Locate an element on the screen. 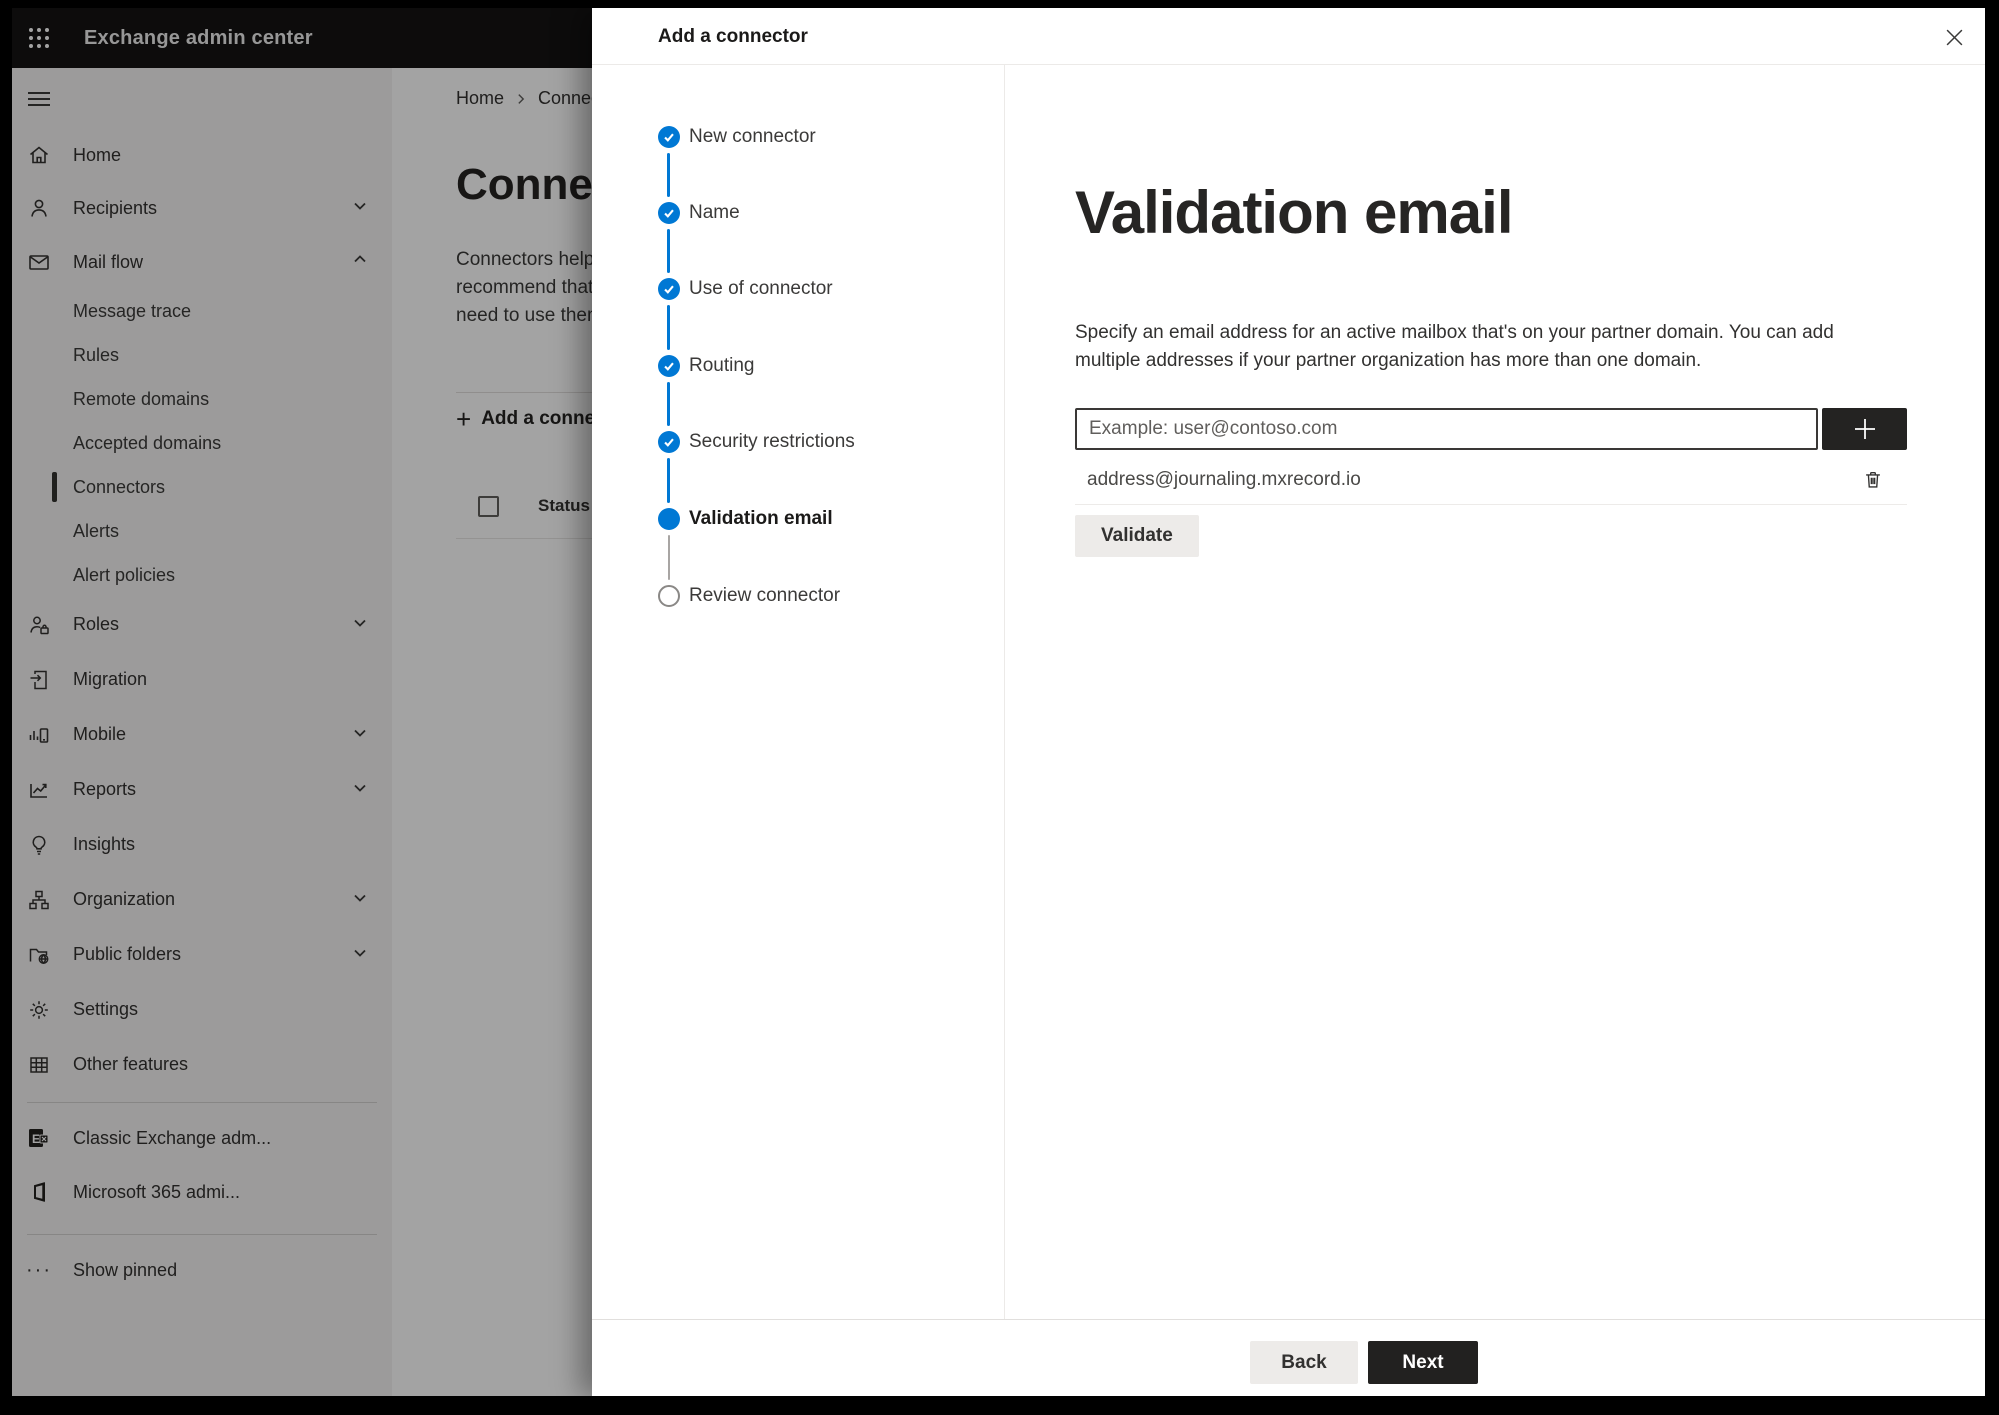 The width and height of the screenshot is (1999, 1415). wizard-footer: Back Next is located at coordinates (1288, 1357).